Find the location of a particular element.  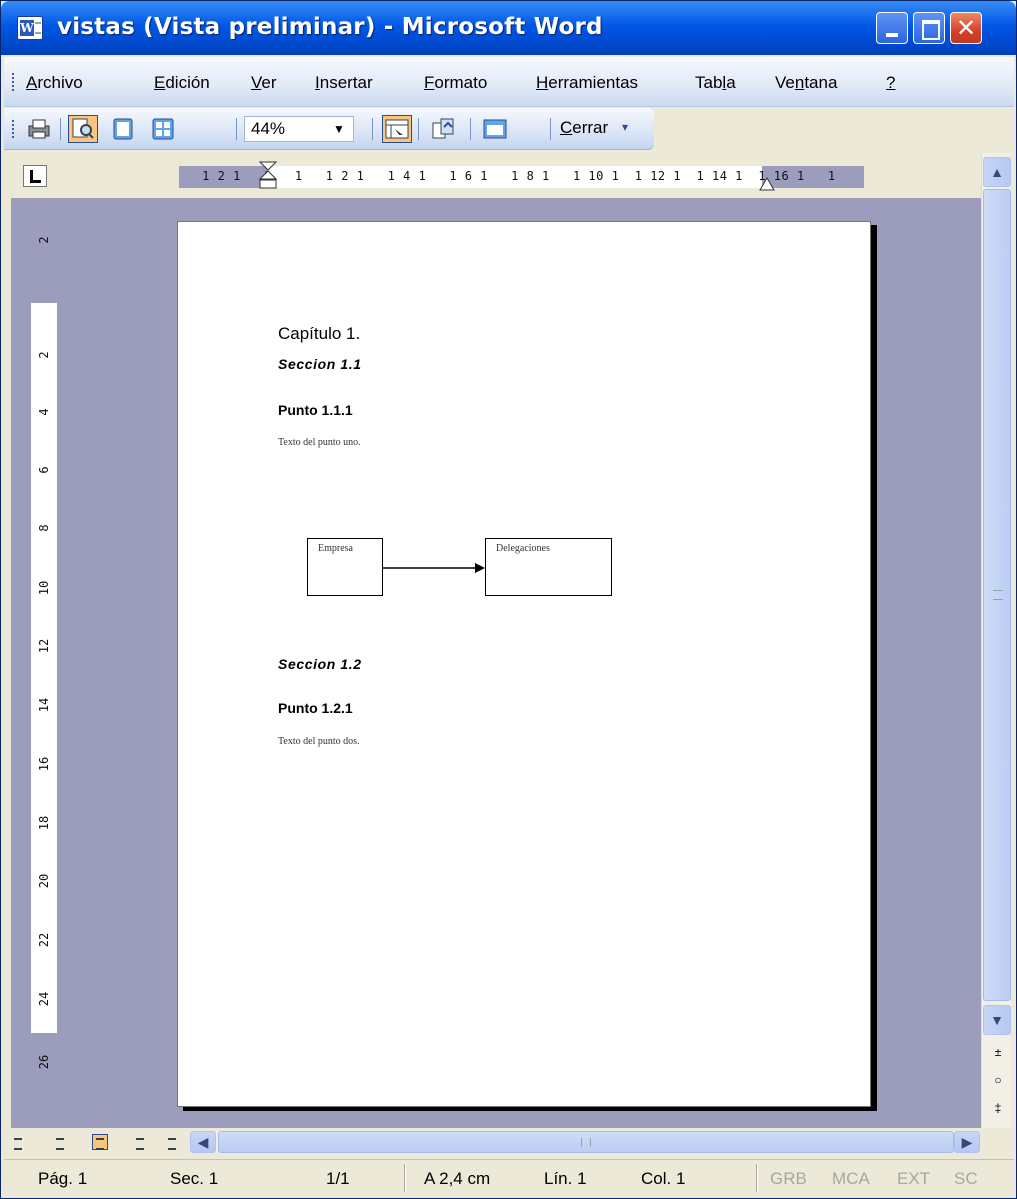

body-text: Texto del punto uno. is located at coordinates (319, 442).